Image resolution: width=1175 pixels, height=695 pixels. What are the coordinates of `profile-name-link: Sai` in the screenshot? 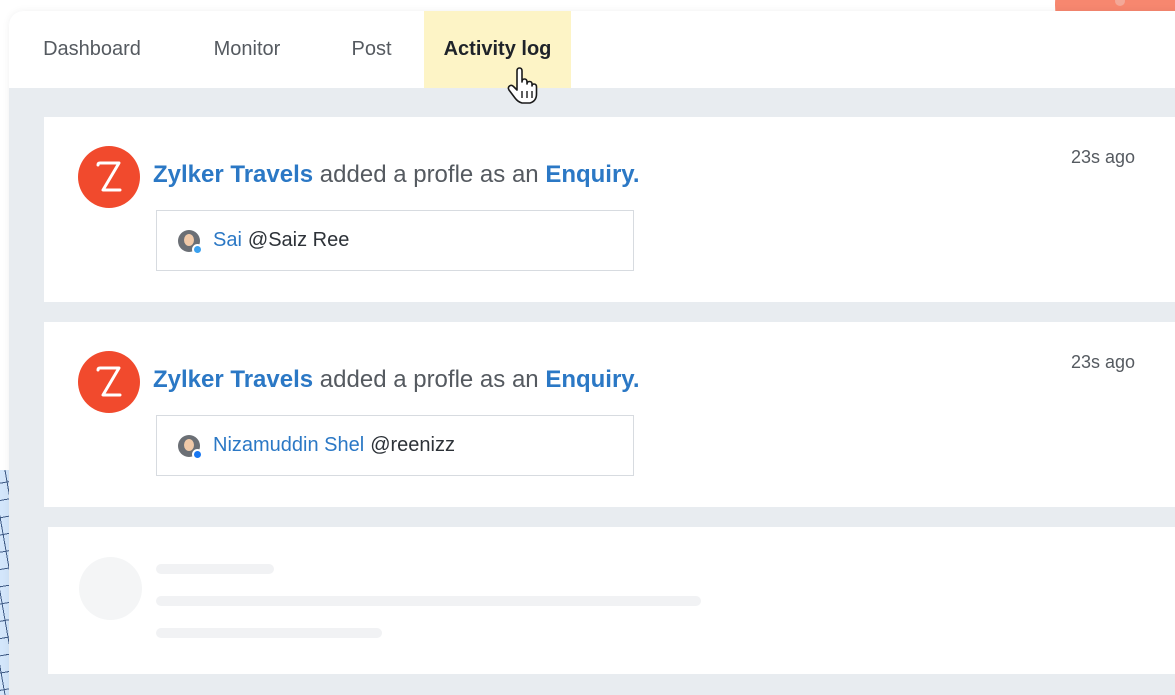 It's located at (227, 240).